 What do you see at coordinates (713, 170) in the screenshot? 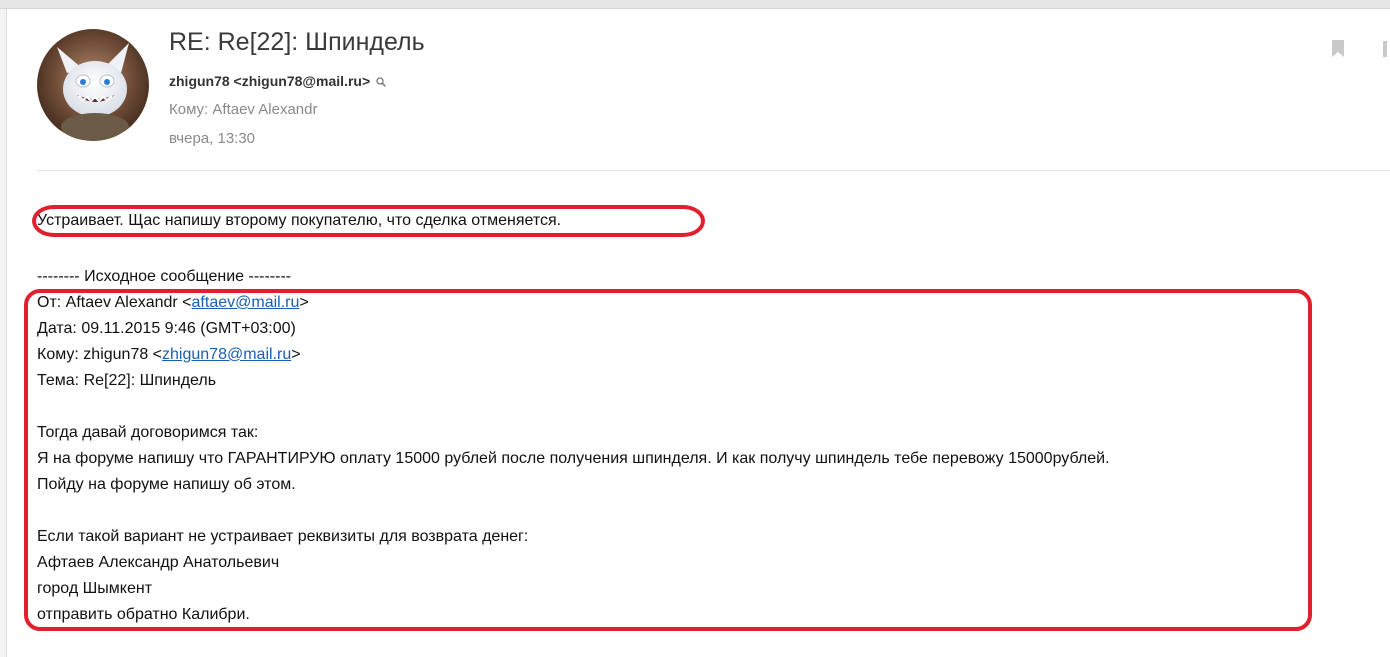
I see `header-divider` at bounding box center [713, 170].